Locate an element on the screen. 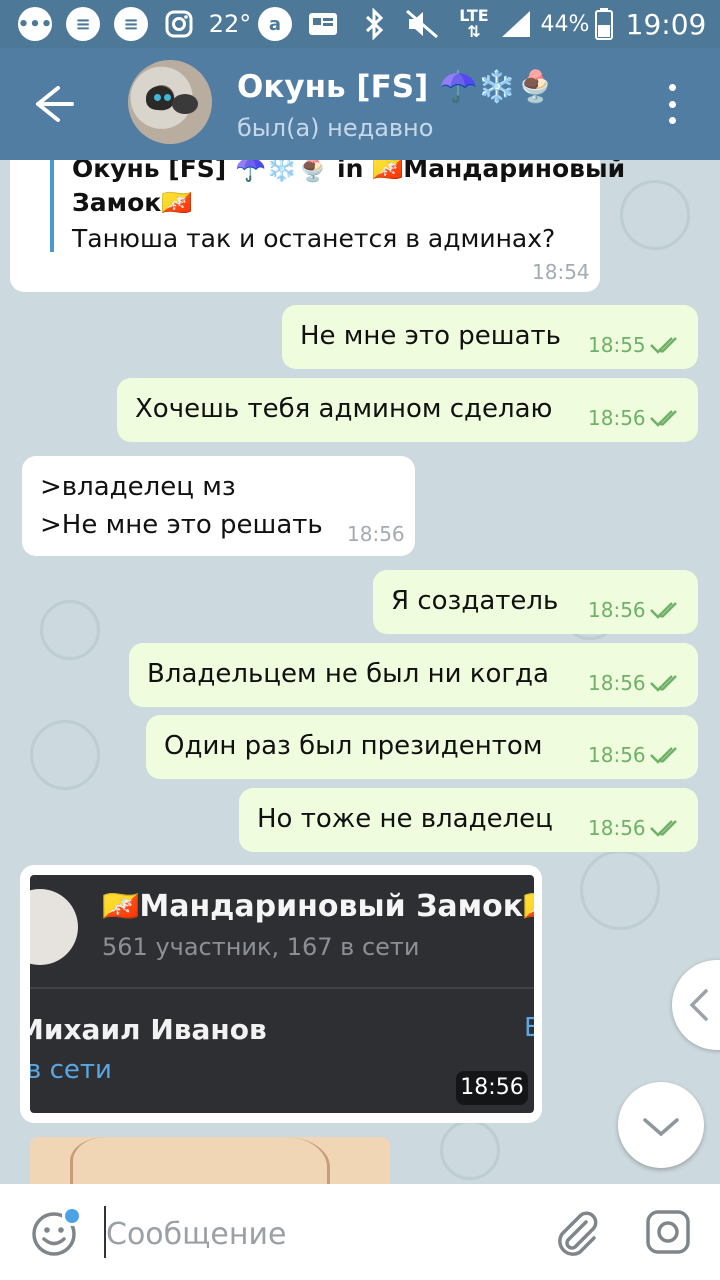  battery-icon is located at coordinates (604, 24).